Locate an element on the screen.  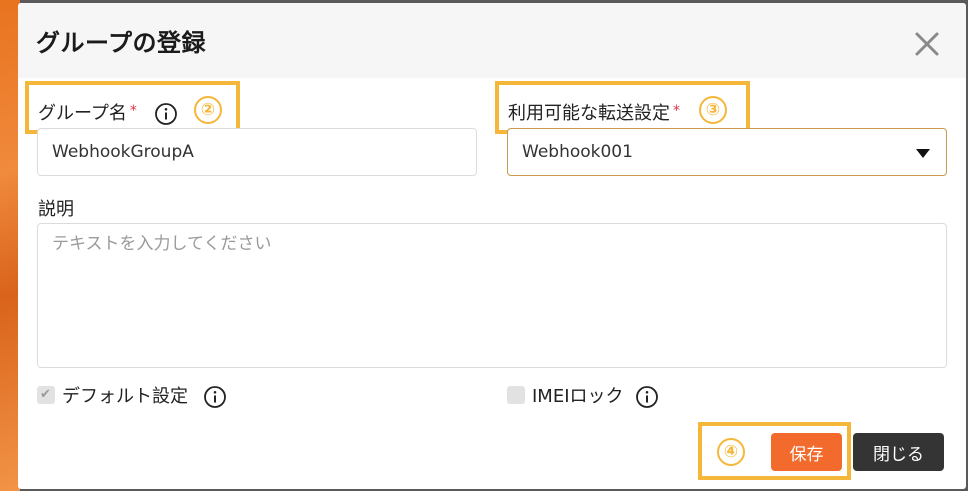
annotation-marker-3: ③ is located at coordinates (713, 110).